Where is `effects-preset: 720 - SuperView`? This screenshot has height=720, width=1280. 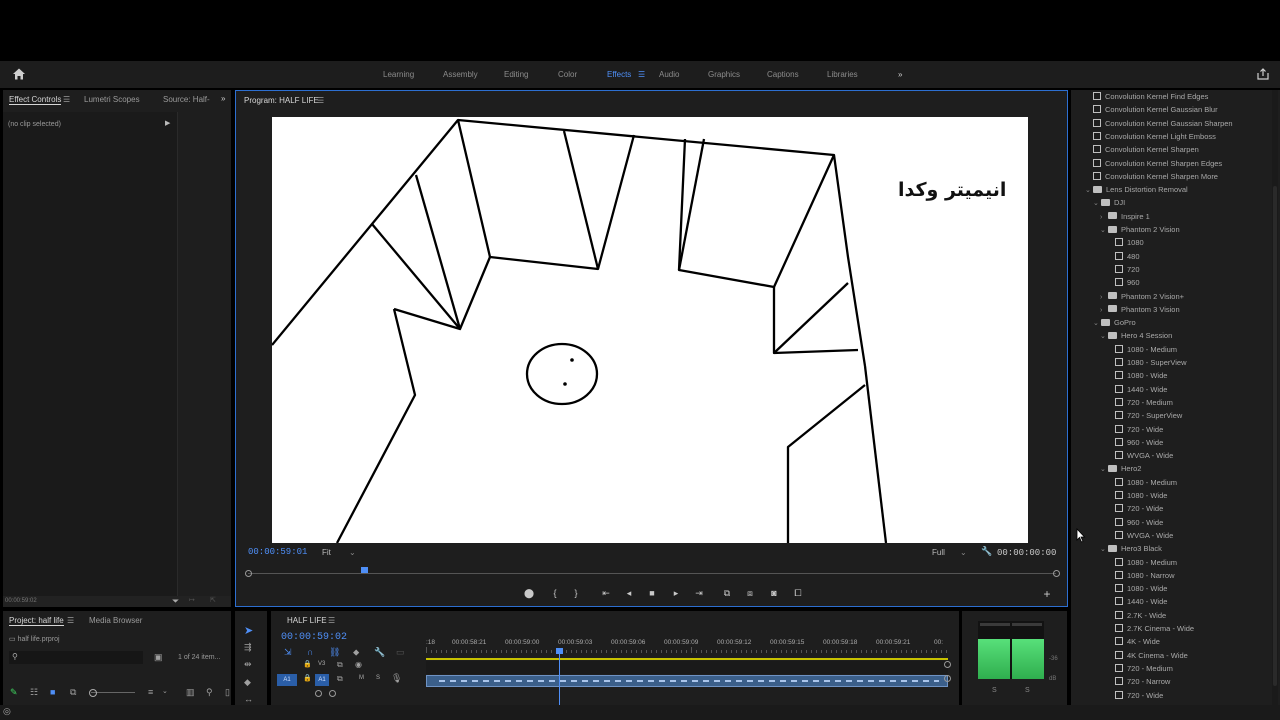
effects-preset: 720 - SuperView is located at coordinates (1148, 416).